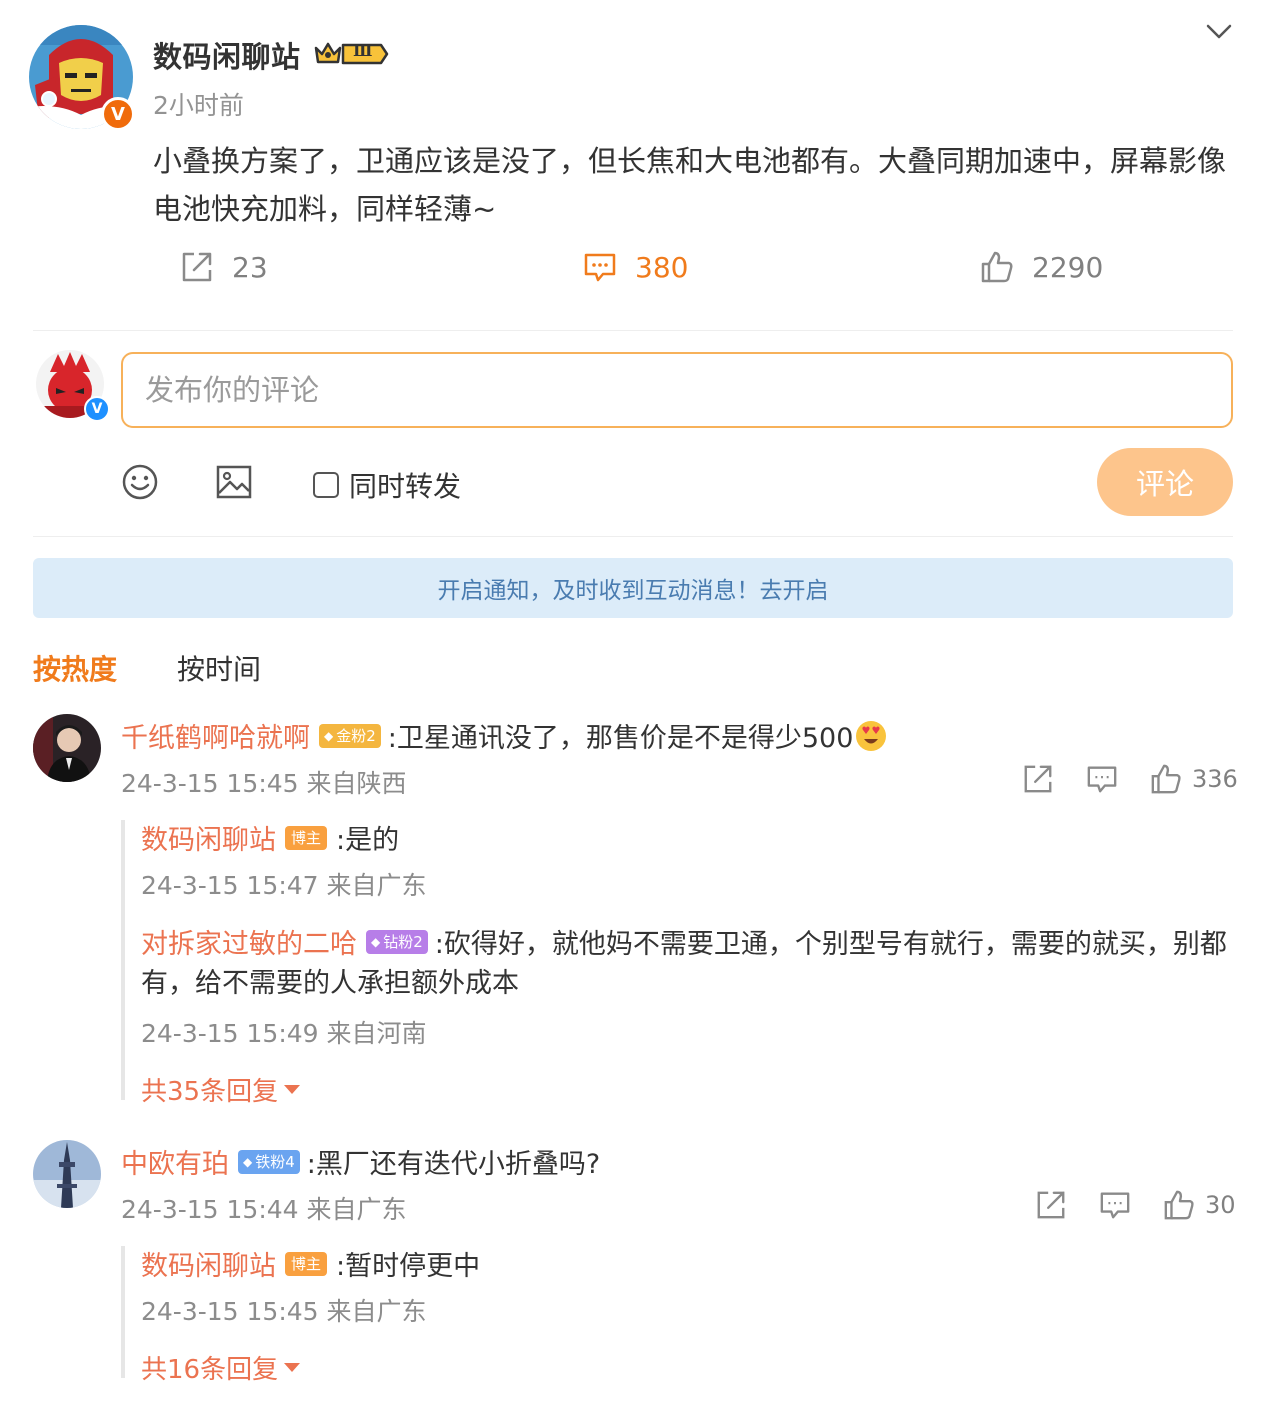 This screenshot has width=1267, height=1419. What do you see at coordinates (269, 1161) in the screenshot?
I see `fan-badge: ◆ 铁粉4` at bounding box center [269, 1161].